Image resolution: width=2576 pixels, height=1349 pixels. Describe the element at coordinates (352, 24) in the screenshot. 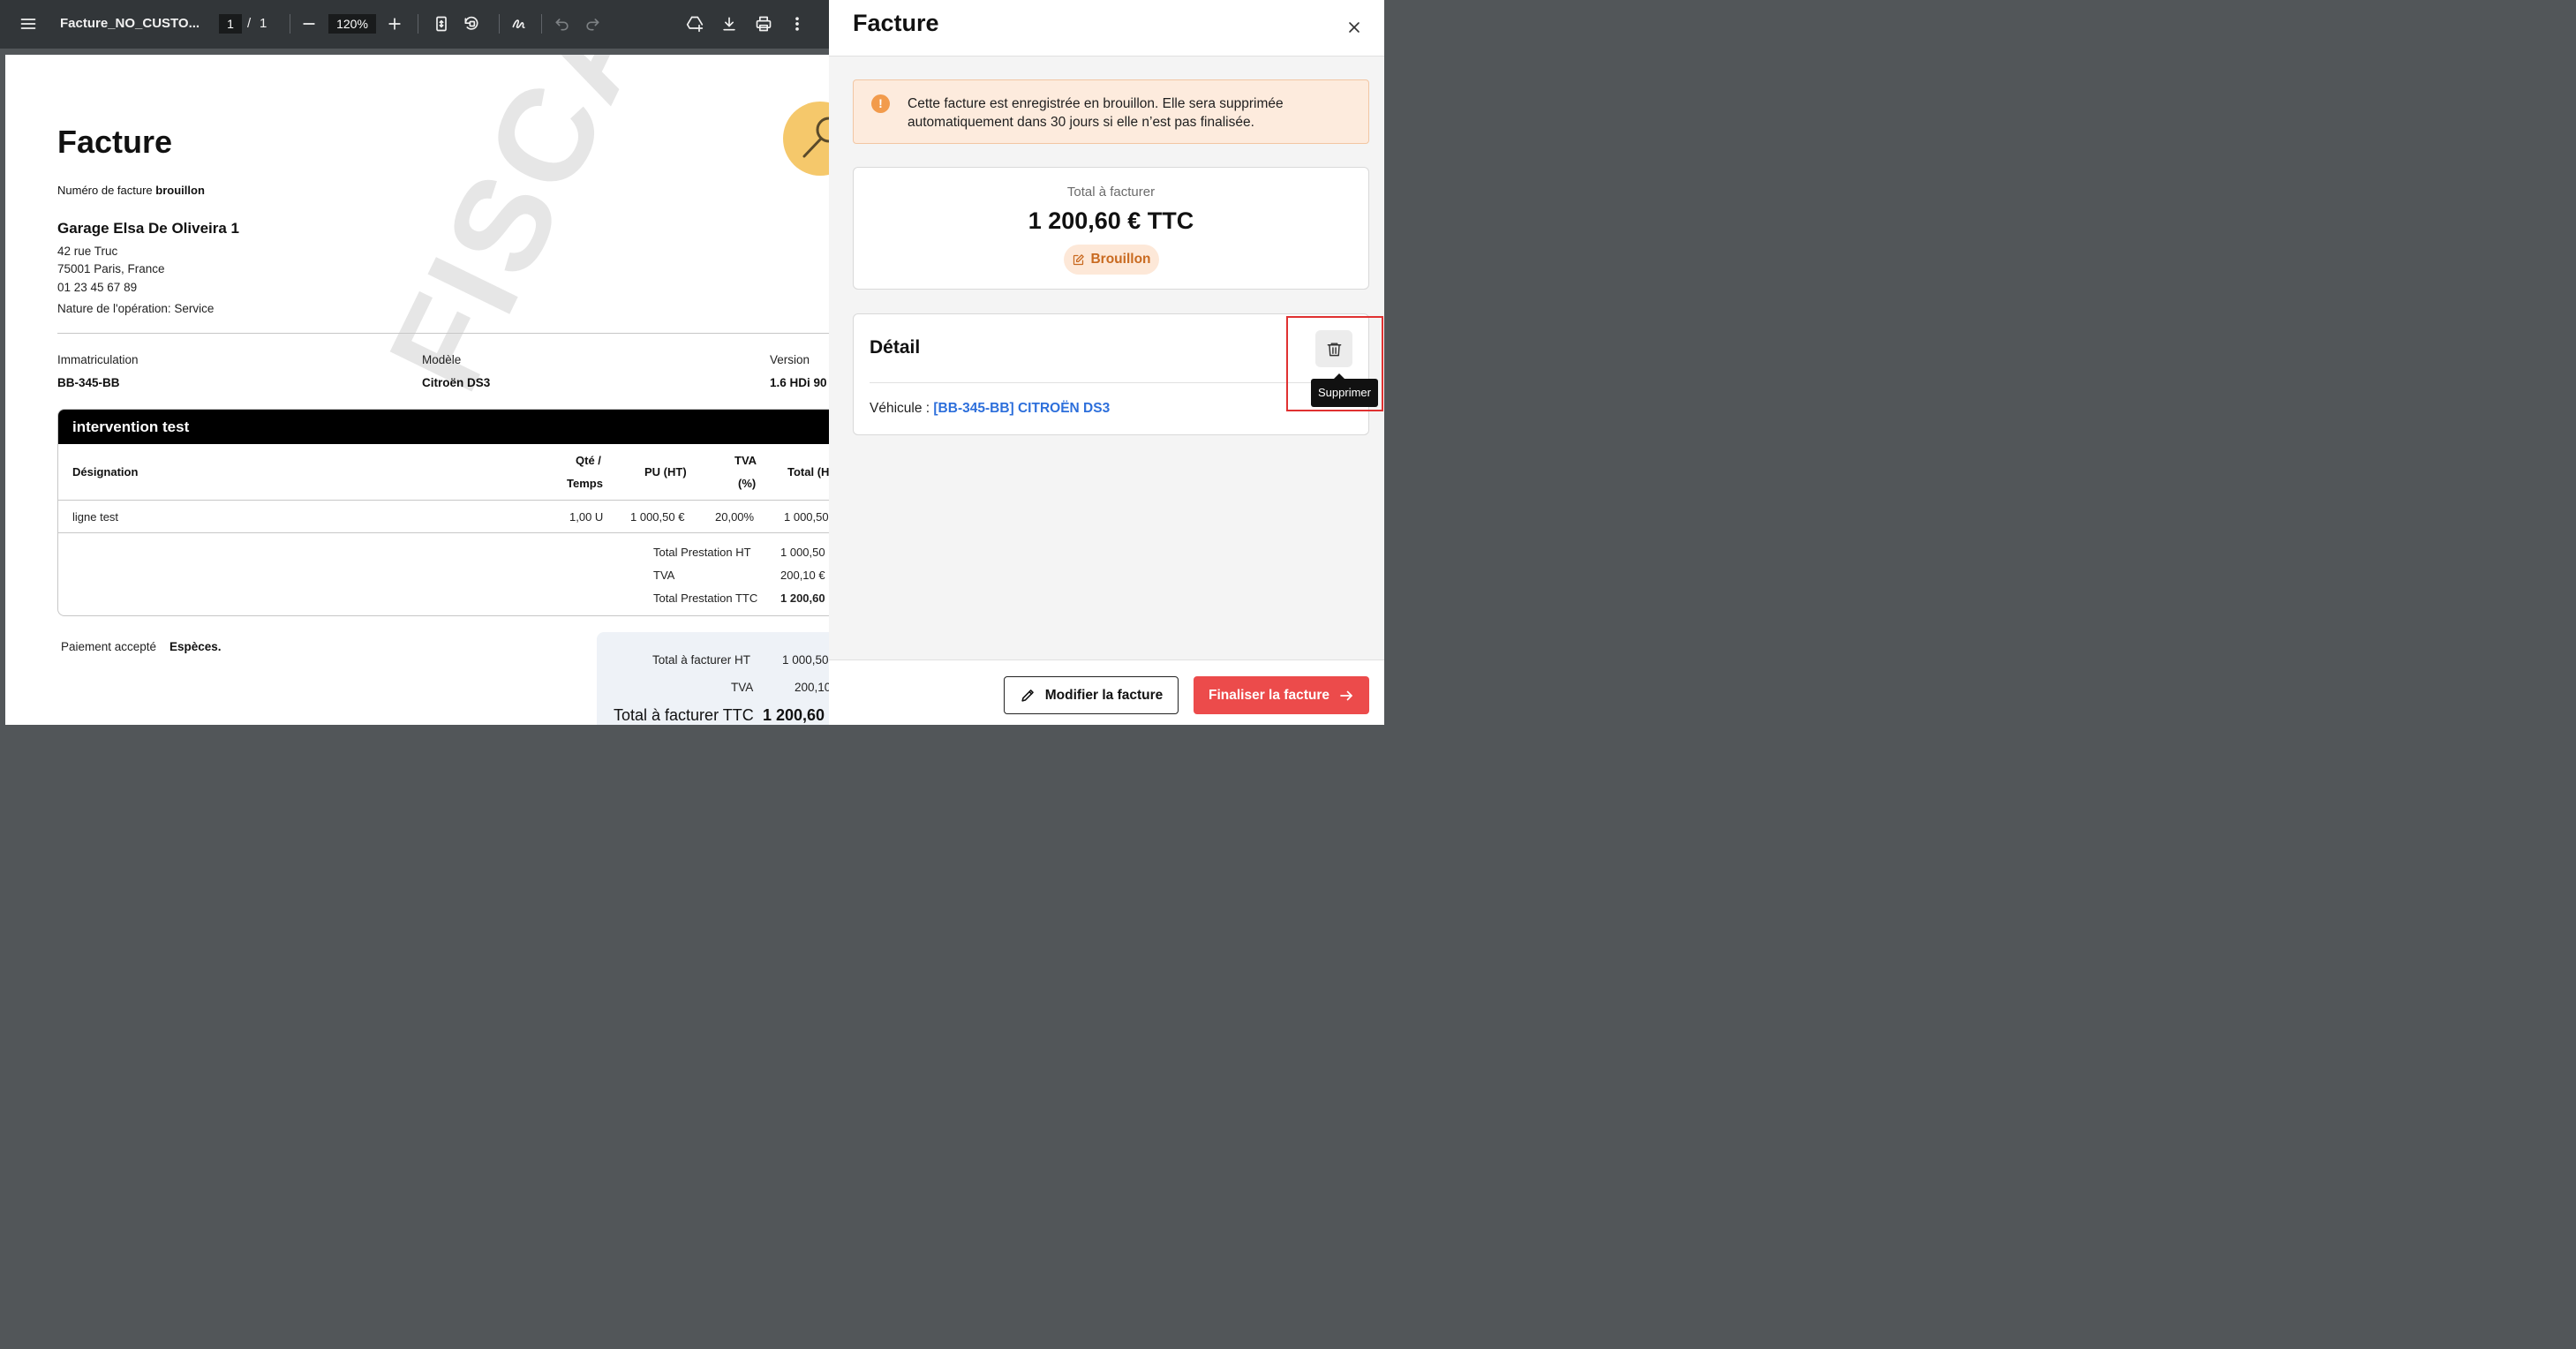

I see `zoom-level-input: 120%` at that location.